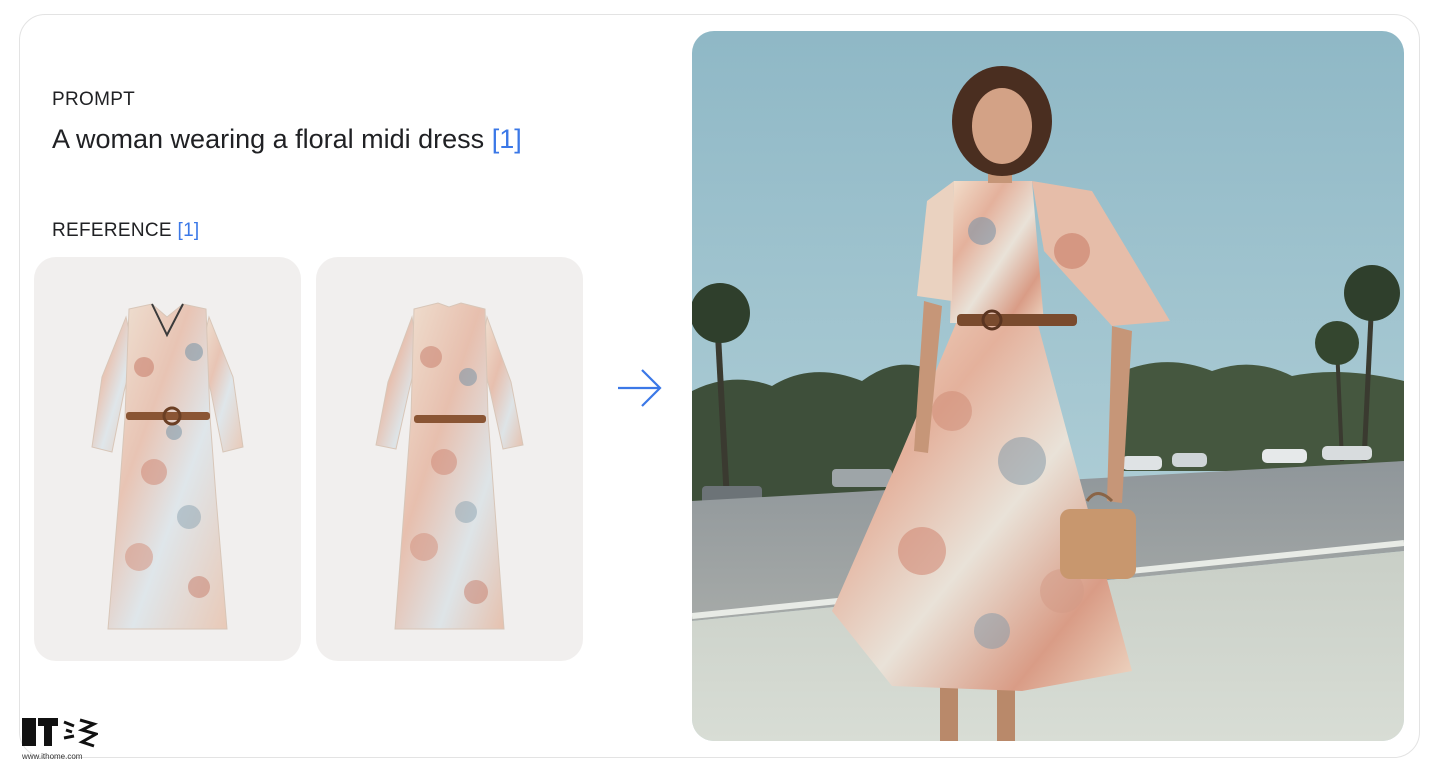 This screenshot has width=1440, height=782. I want to click on prompt-heading: PROMPT, so click(93, 100).